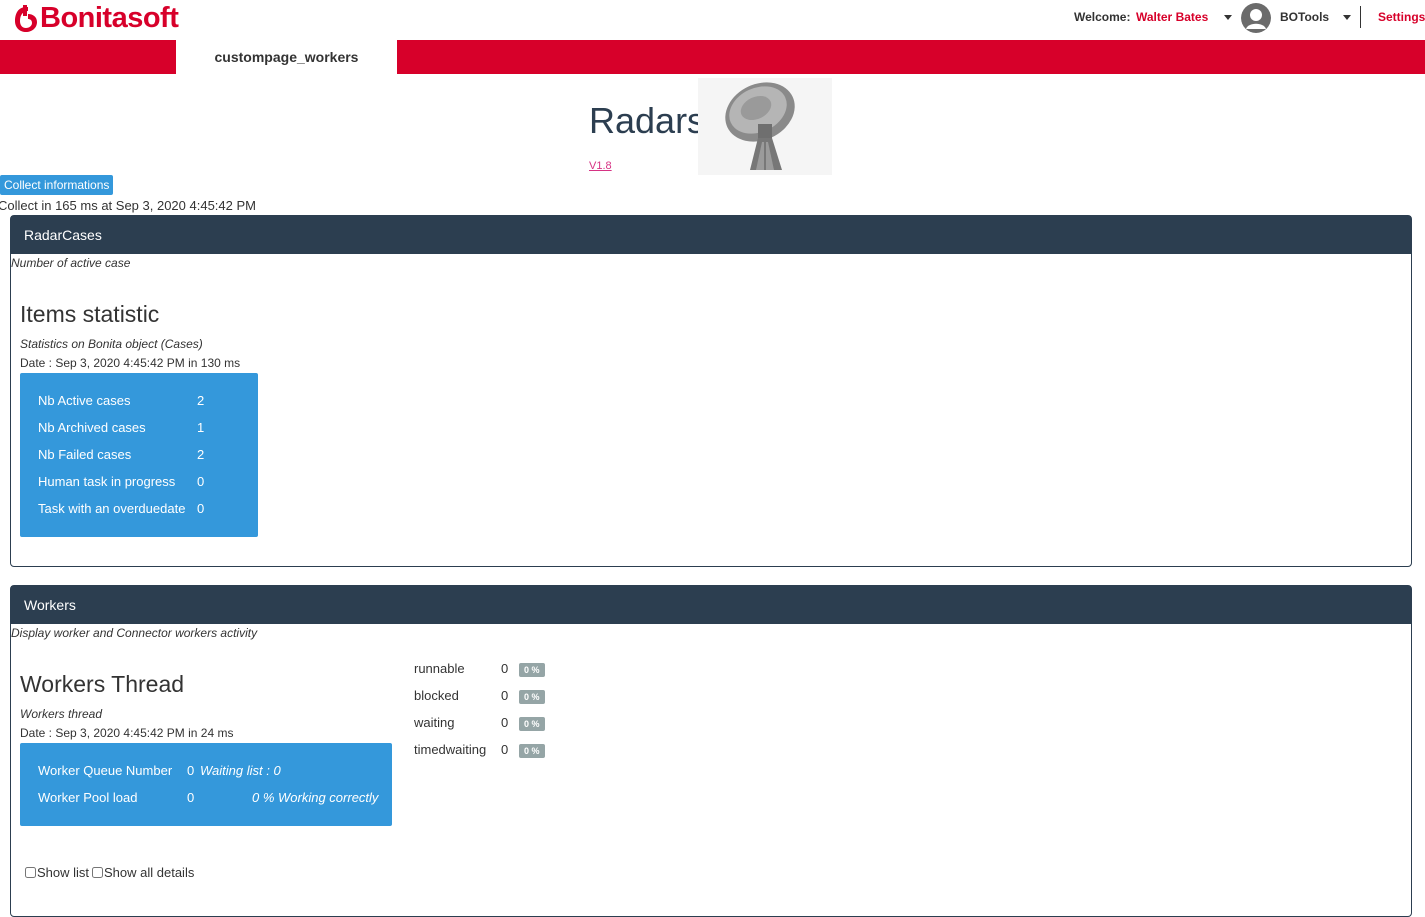 Image resolution: width=1425 pixels, height=917 pixels. Describe the element at coordinates (436, 695) in the screenshot. I see `thread-state-label: blocked` at that location.